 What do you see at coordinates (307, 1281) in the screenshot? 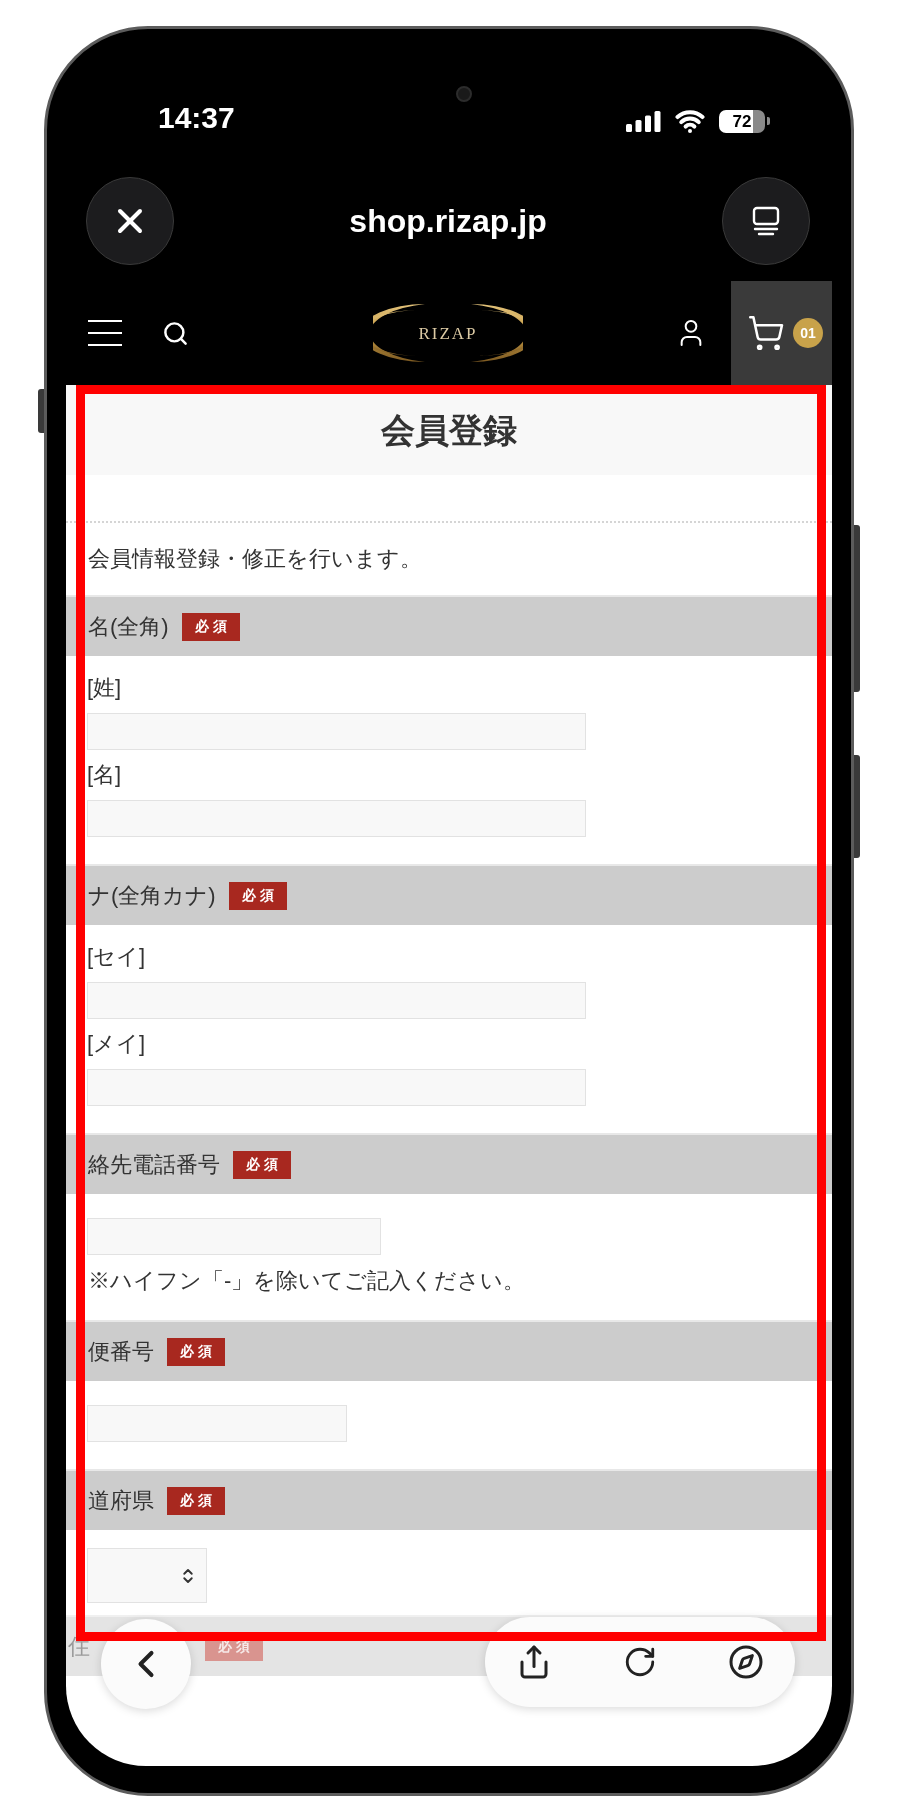
I see `hint-text: ※ハイフン「-」を除いてご記入ください。` at bounding box center [307, 1281].